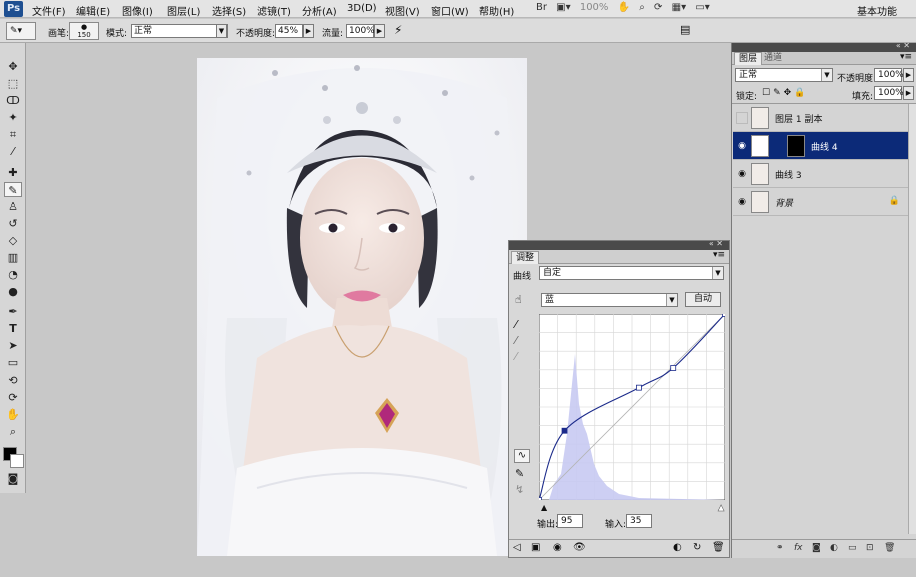 This screenshot has height=577, width=916. I want to click on lasso-icon: ↀ, so click(13, 100).